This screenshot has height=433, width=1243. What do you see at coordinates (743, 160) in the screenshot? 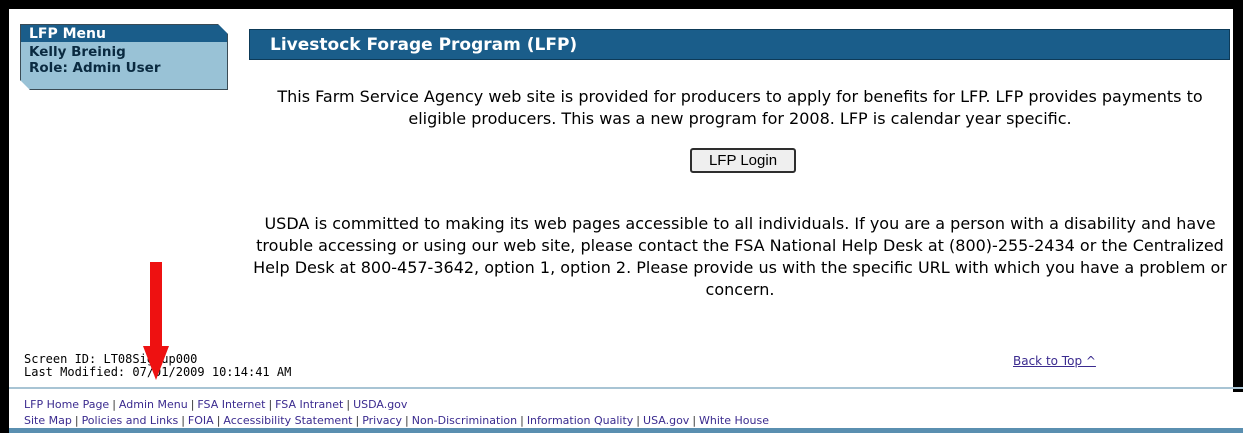
I see `lfp-login-button: LFP Login` at bounding box center [743, 160].